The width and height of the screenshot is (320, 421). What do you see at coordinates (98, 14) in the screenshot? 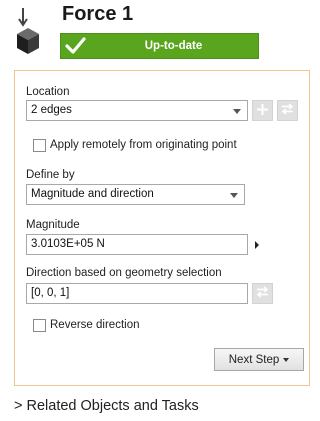
I see `feature-title: Force 1` at bounding box center [98, 14].